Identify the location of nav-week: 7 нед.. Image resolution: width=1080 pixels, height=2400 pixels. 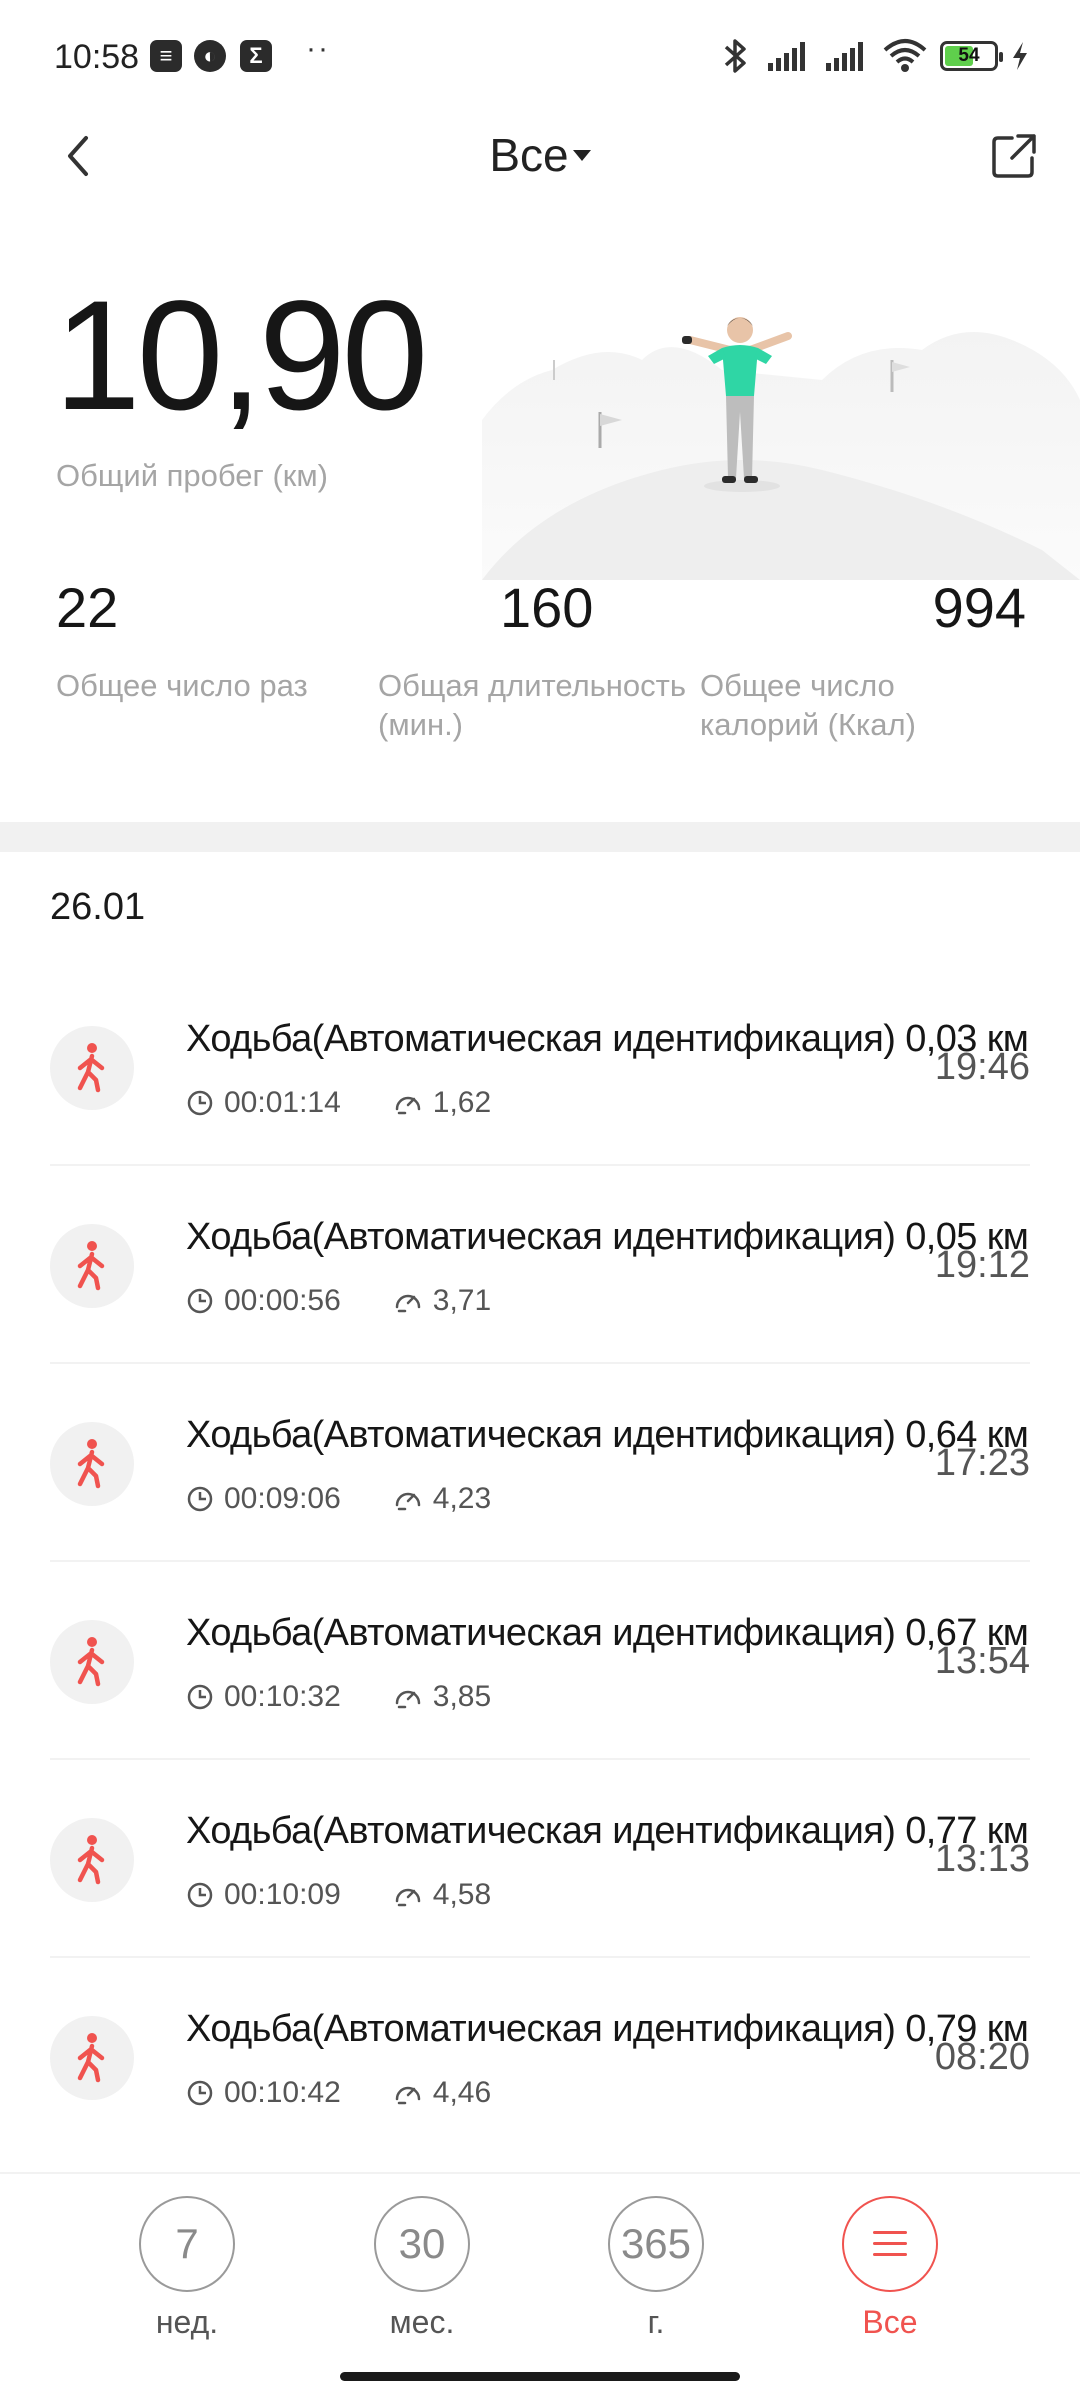
(187, 2268).